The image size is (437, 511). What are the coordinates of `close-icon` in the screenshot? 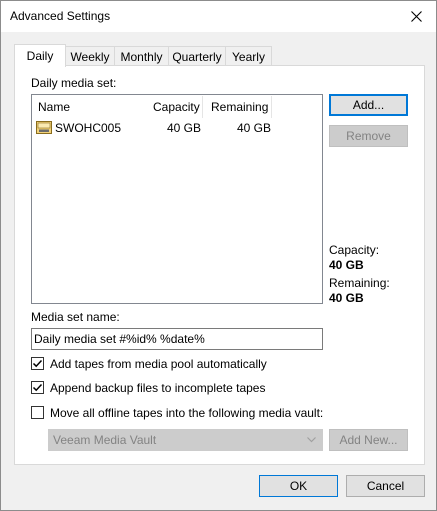 It's located at (416, 16).